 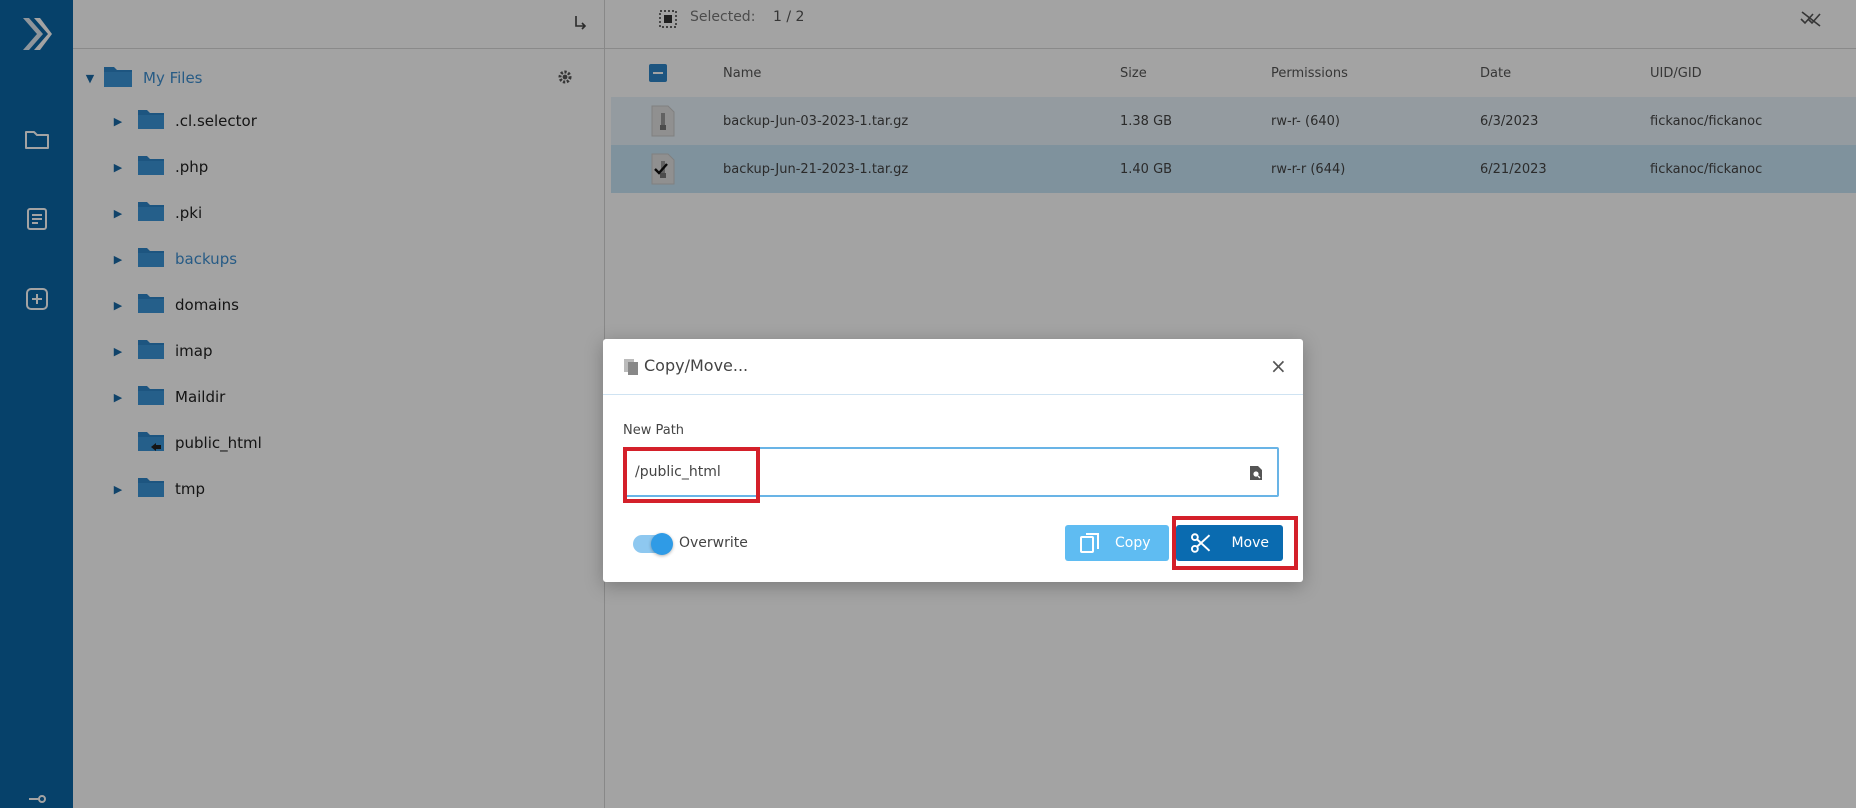 What do you see at coordinates (1235, 543) in the screenshot?
I see `highlight-move-button` at bounding box center [1235, 543].